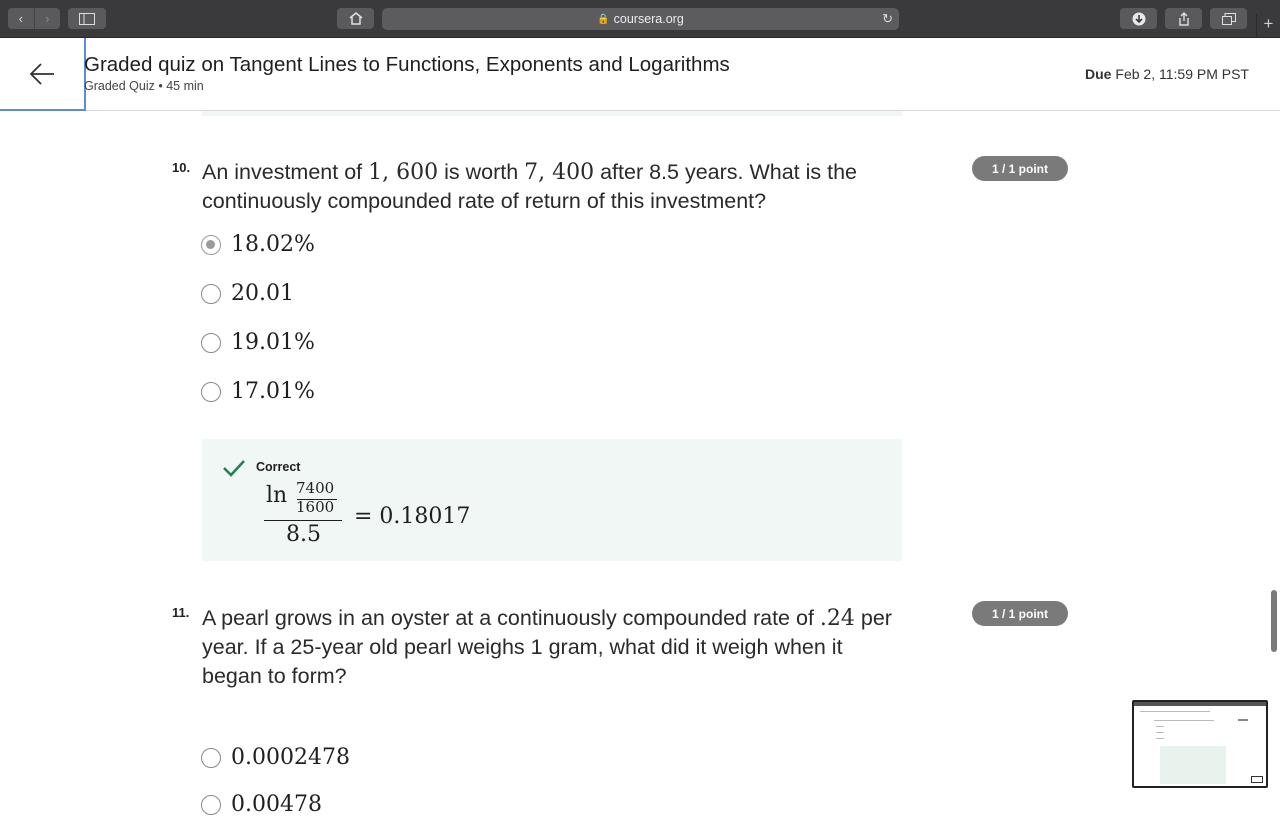 The width and height of the screenshot is (1280, 817). Describe the element at coordinates (181, 612) in the screenshot. I see `question-number: 11.` at that location.